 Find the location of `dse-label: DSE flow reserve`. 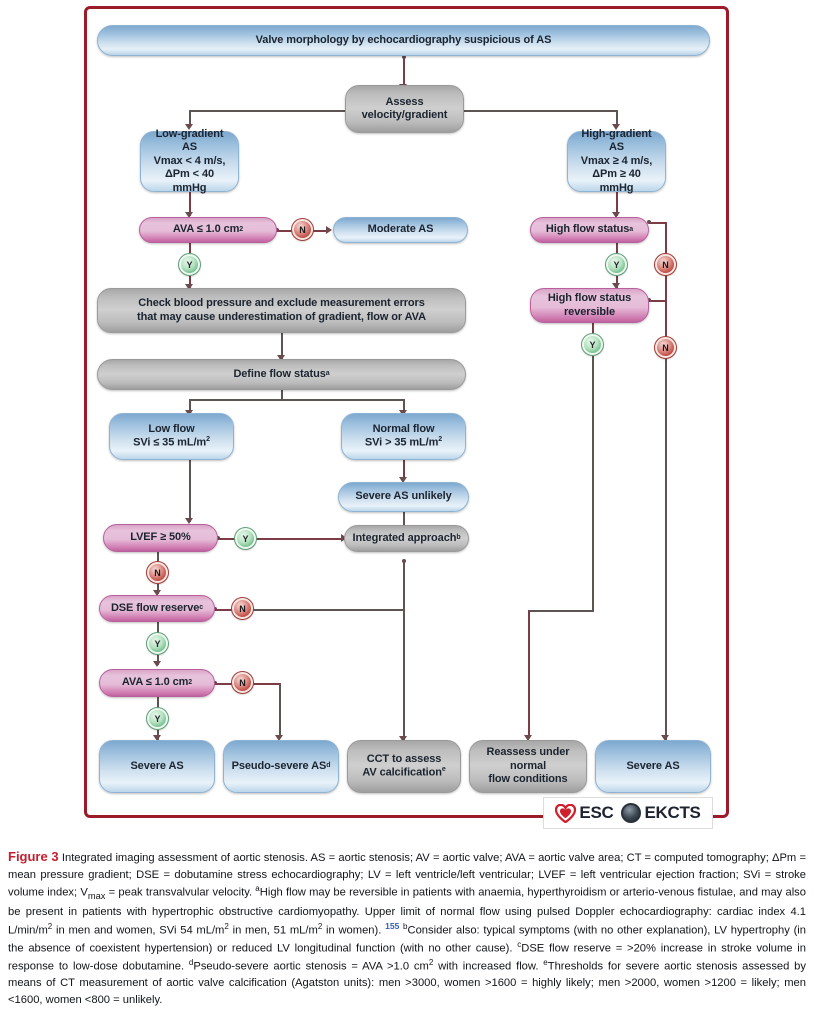

dse-label: DSE flow reserve is located at coordinates (155, 607).